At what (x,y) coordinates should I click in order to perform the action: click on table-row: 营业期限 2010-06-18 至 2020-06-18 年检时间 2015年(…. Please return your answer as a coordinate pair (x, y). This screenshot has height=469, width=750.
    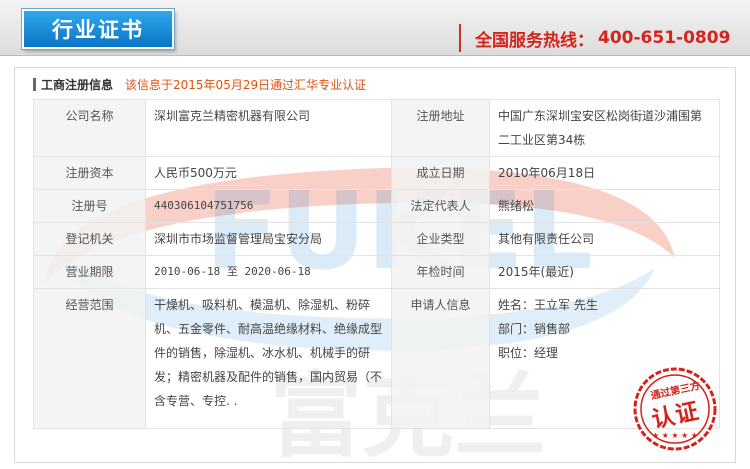
    Looking at the image, I should click on (376, 272).